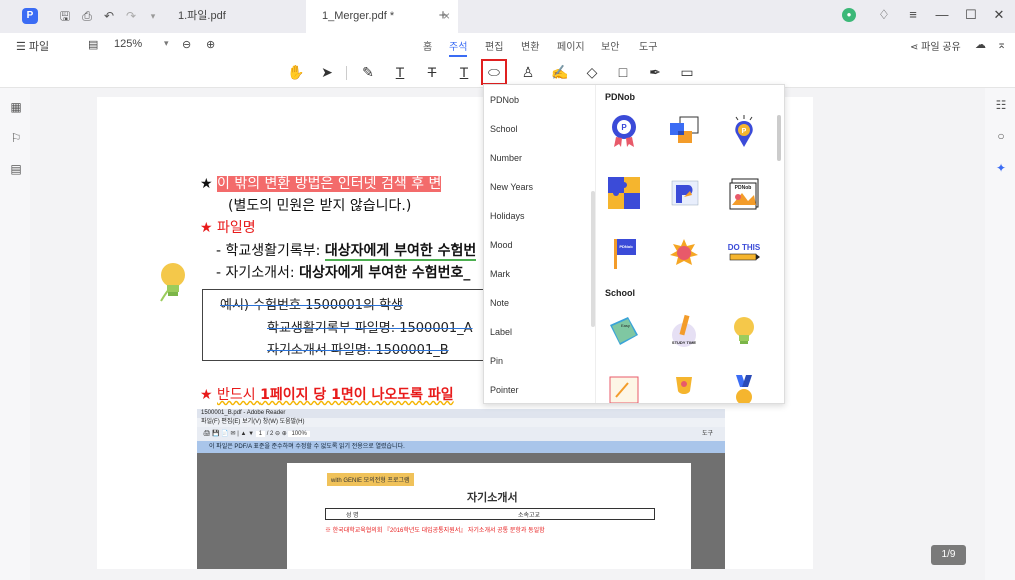 This screenshot has width=1015, height=580. I want to click on tab-tools: 도구, so click(648, 45).